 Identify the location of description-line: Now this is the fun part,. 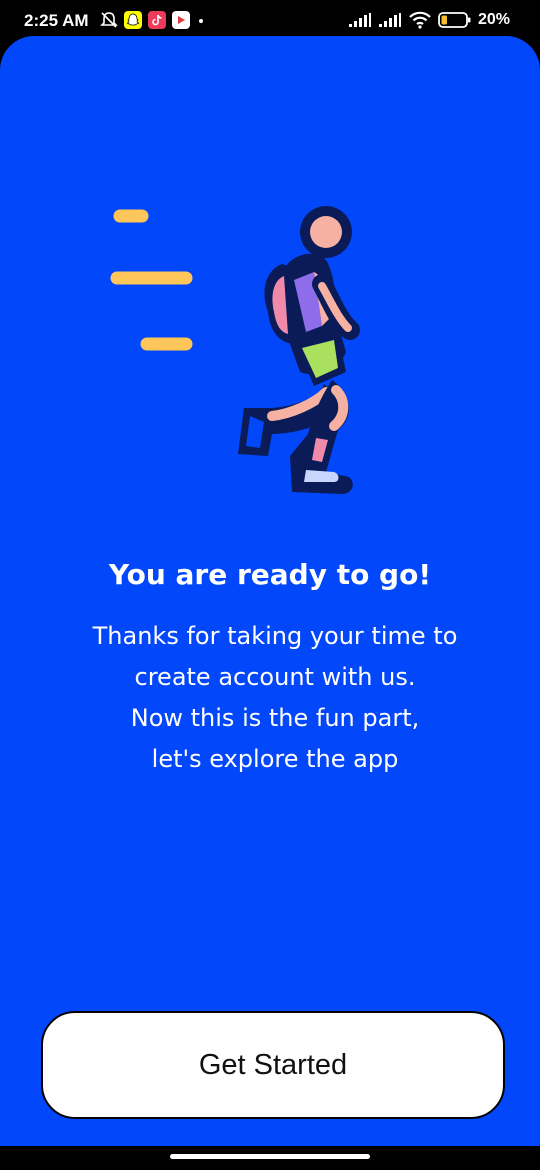
(275, 718).